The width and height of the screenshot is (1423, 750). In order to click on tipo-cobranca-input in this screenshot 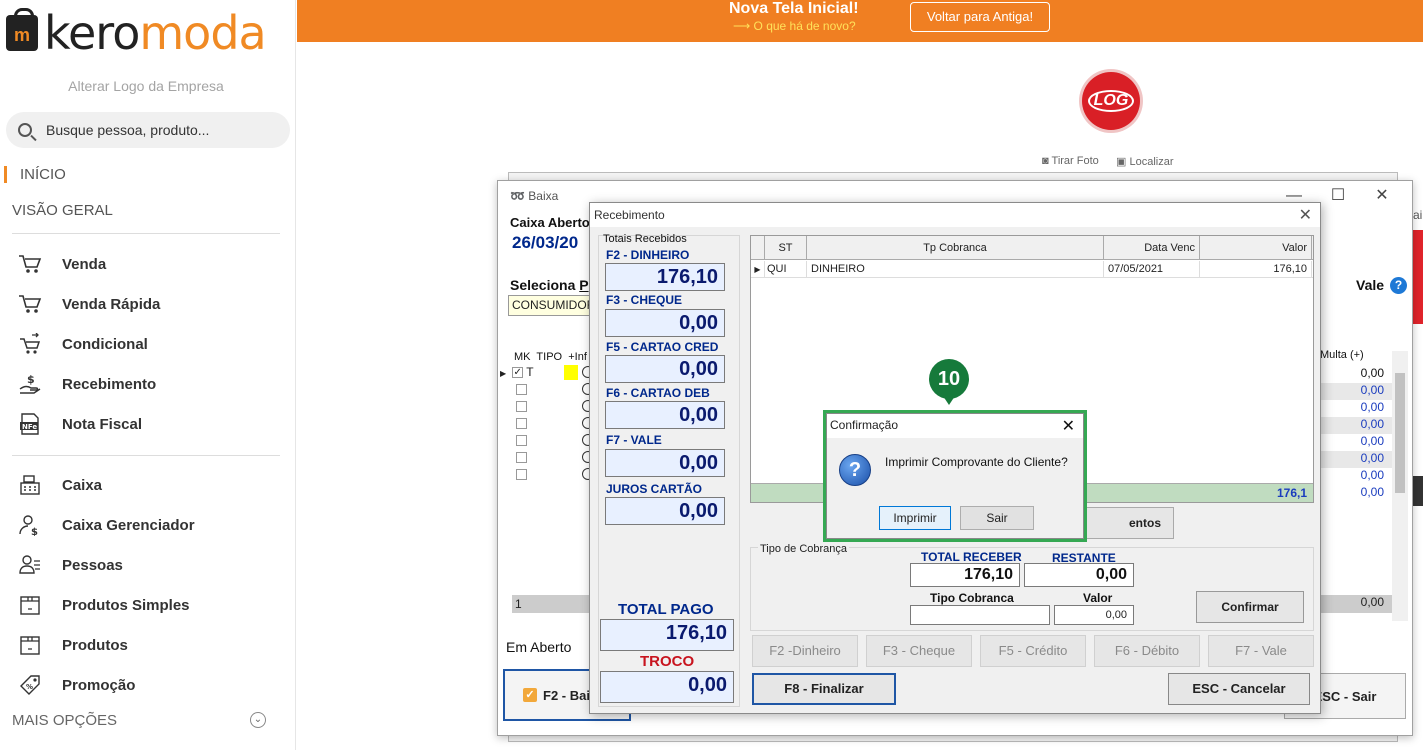, I will do `click(980, 615)`.